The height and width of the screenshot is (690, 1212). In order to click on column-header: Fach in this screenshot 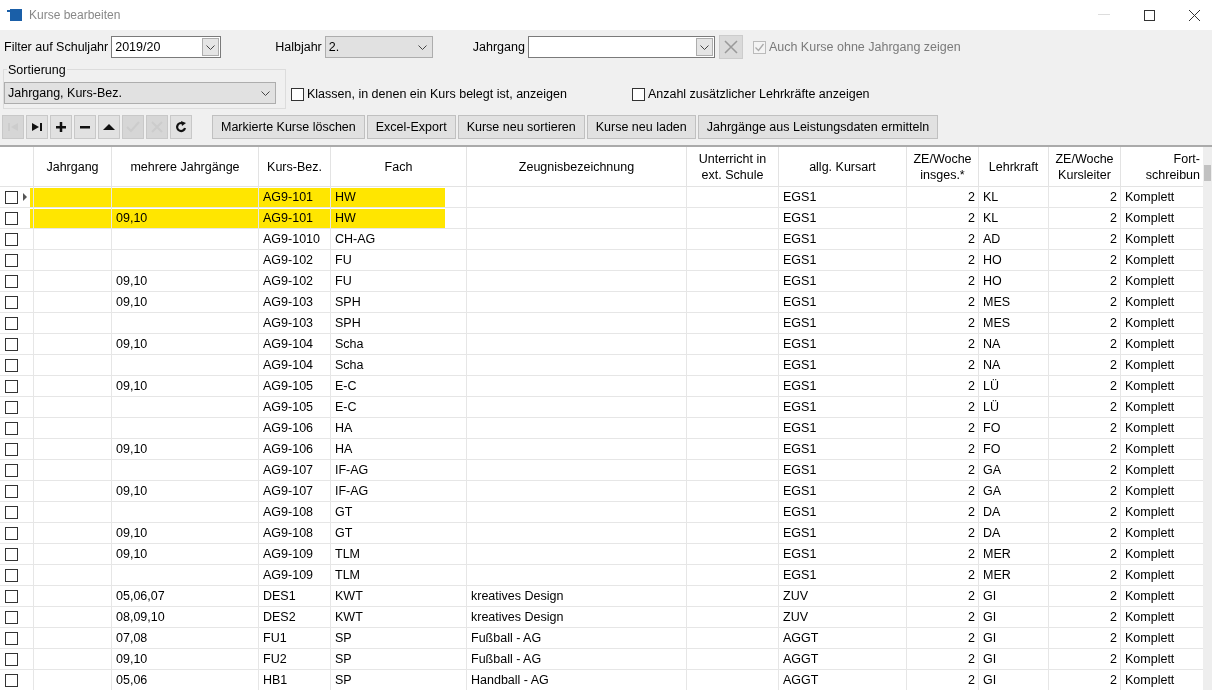, I will do `click(398, 166)`.